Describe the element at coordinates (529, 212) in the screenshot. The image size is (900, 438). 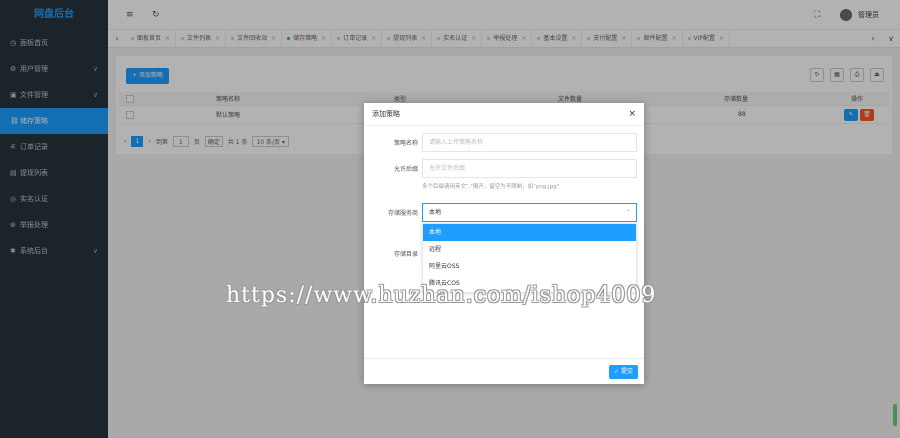
I see `storage-provider-select: 本地 ⌃` at that location.